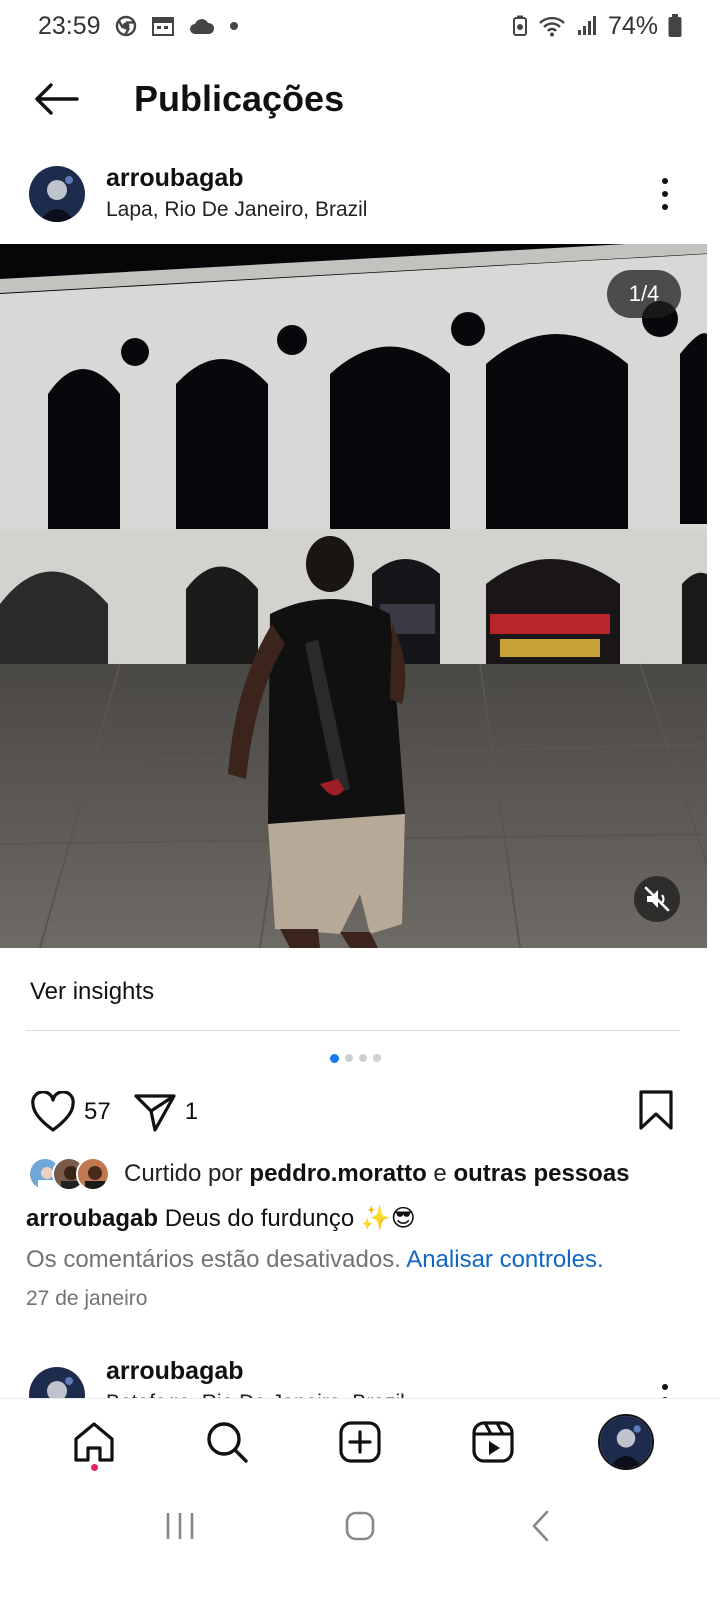 This screenshot has width=720, height=1600. What do you see at coordinates (234, 26) in the screenshot?
I see `dot-icon` at bounding box center [234, 26].